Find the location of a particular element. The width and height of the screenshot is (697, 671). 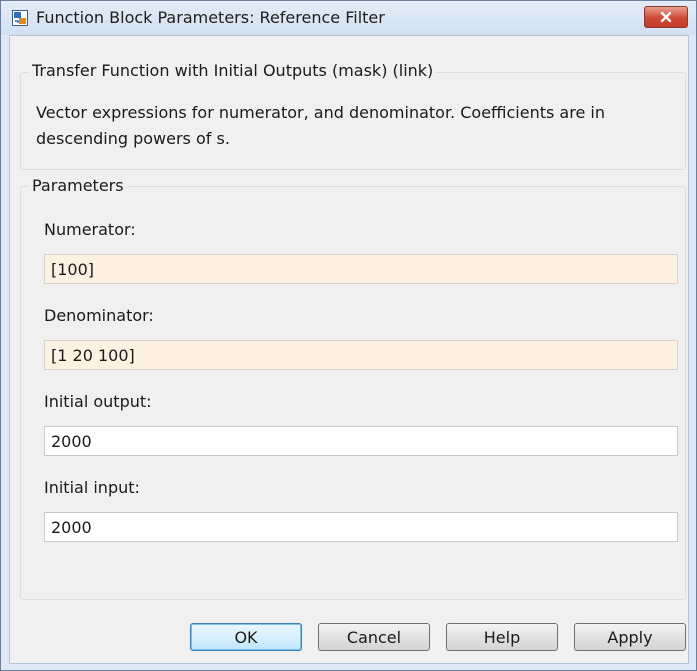

close-icon is located at coordinates (666, 17).